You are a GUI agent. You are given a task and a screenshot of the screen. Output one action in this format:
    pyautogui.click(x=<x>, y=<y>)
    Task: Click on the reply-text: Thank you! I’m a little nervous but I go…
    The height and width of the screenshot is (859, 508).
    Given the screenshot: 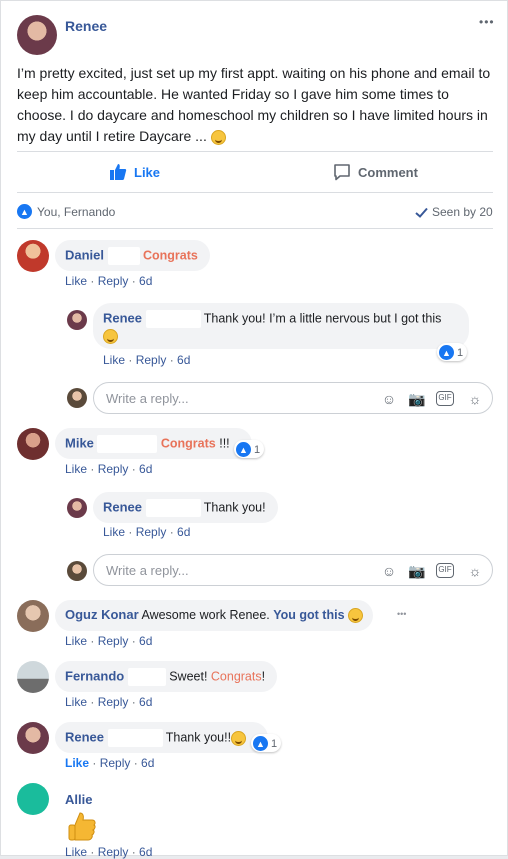 What is the action you would take?
    pyautogui.click(x=322, y=318)
    